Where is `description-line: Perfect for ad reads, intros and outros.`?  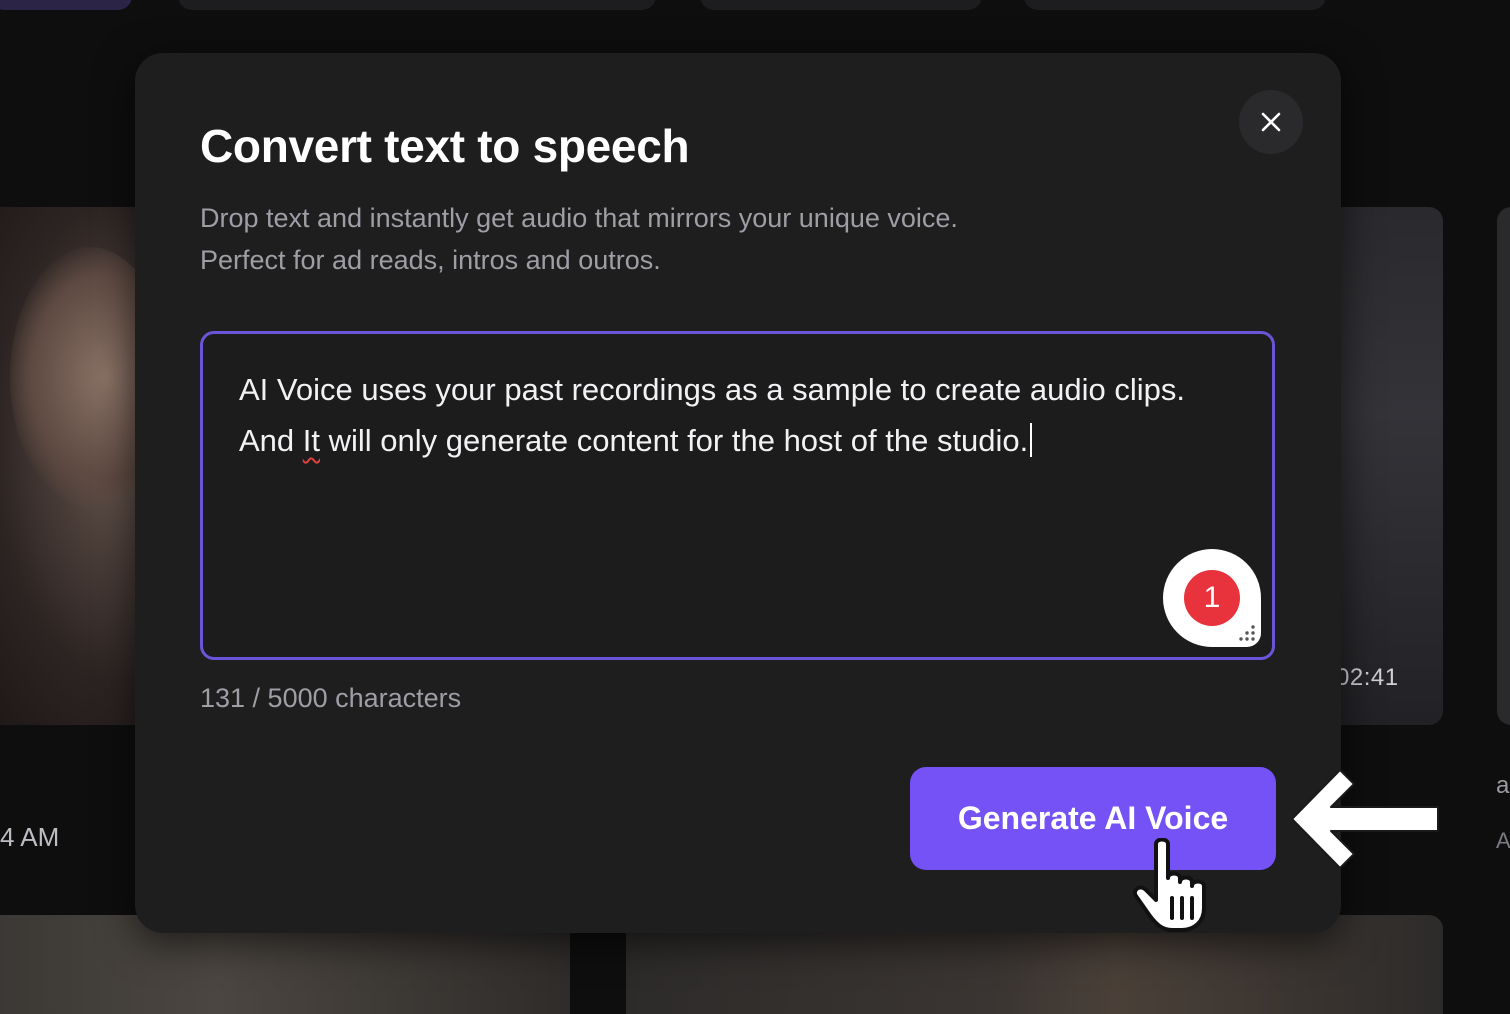
description-line: Perfect for ad reads, intros and outros. is located at coordinates (430, 260).